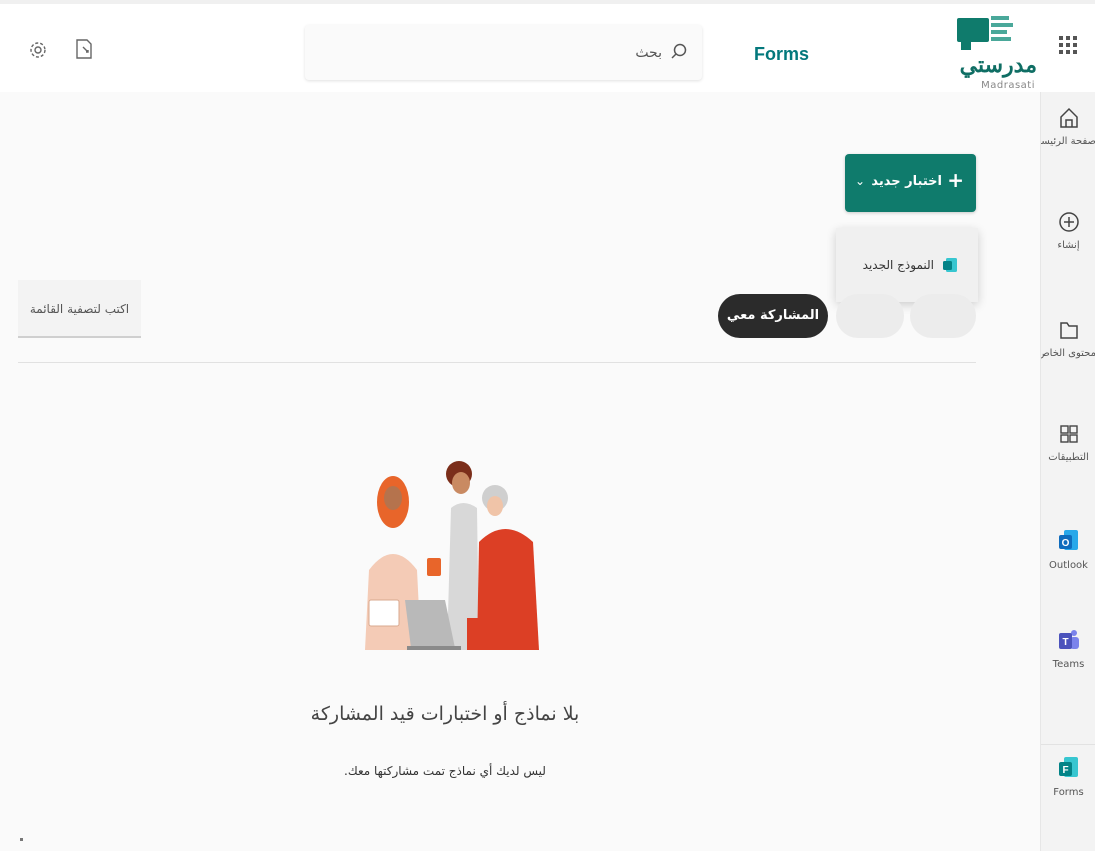 Image resolution: width=1095 pixels, height=851 pixels. Describe the element at coordinates (679, 51) in the screenshot. I see `search-icon` at that location.